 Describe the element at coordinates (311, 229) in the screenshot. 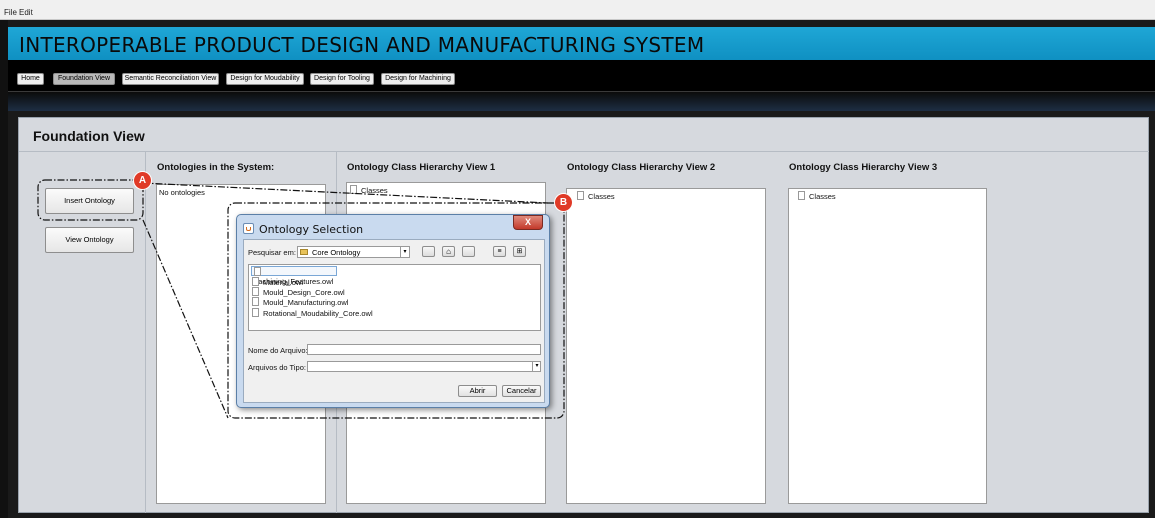

I see `dialog-title: Ontology Selection` at that location.